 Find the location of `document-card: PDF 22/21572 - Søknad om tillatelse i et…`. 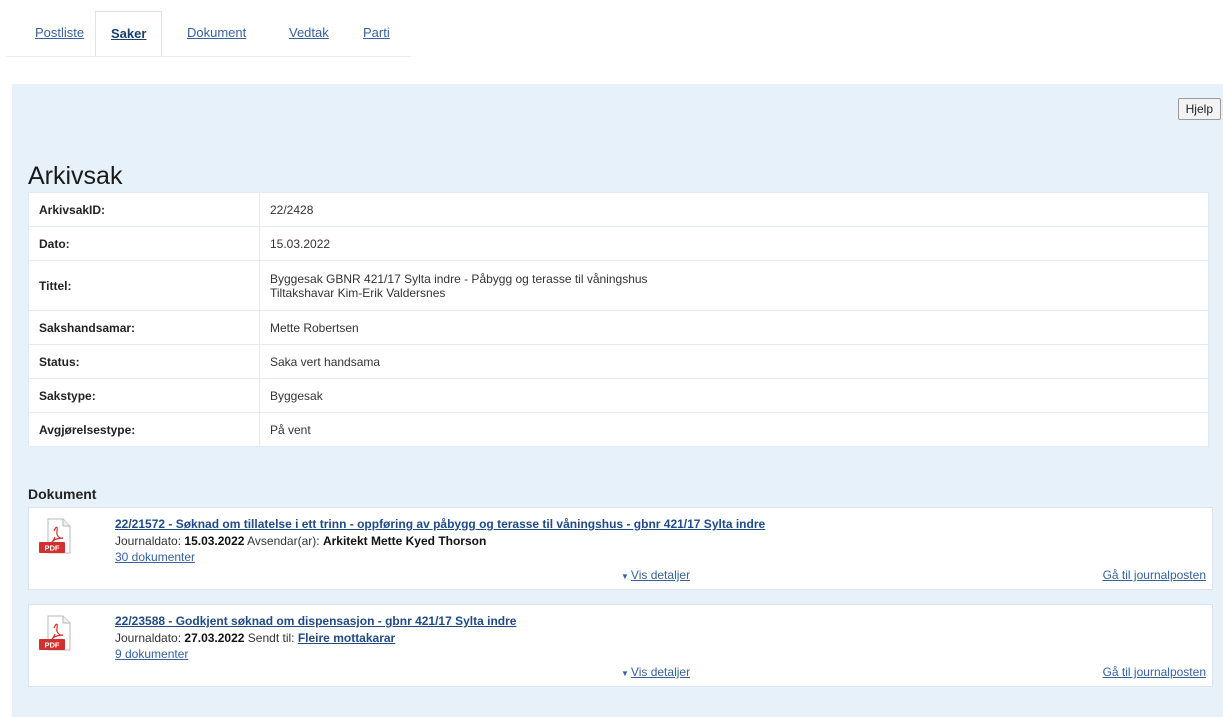

document-card: PDF 22/21572 - Søknad om tillatelse i et… is located at coordinates (620, 548).